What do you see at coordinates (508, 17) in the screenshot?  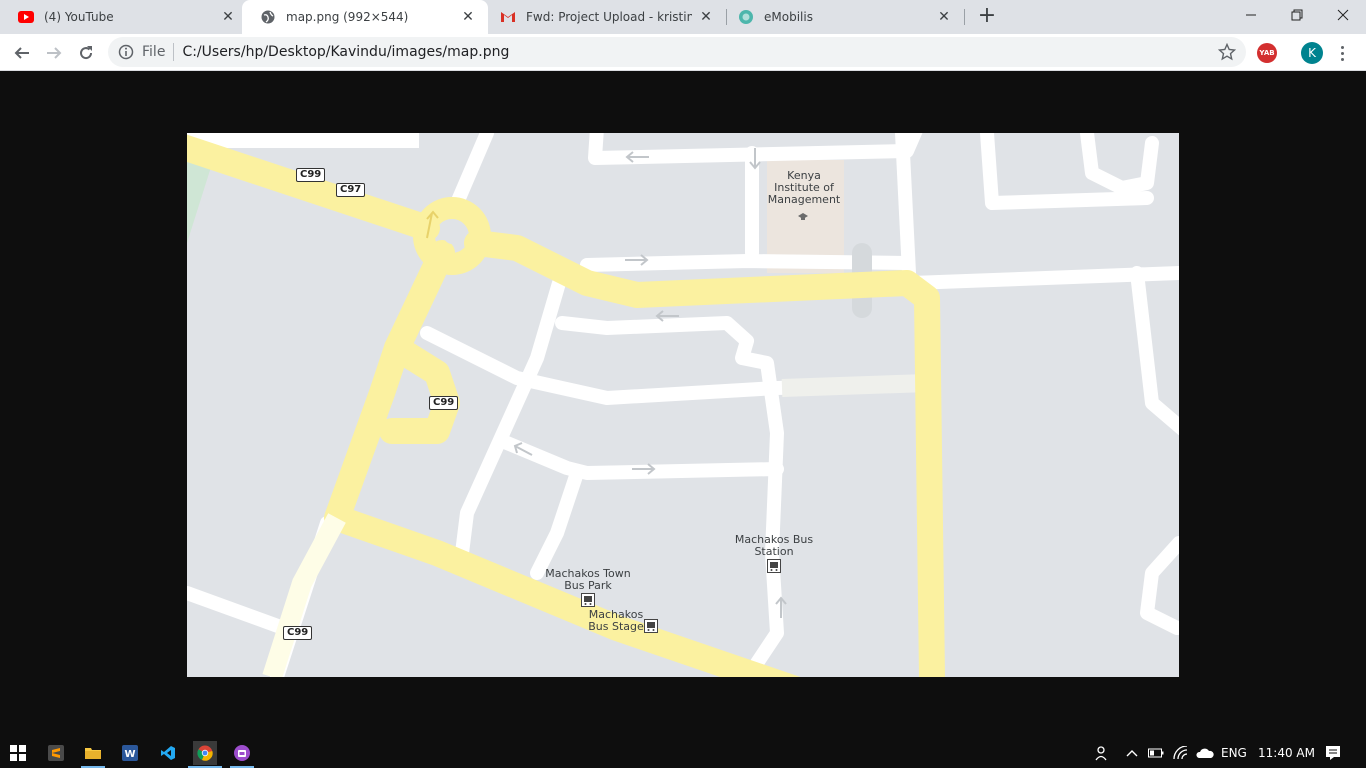 I see `gmail-icon` at bounding box center [508, 17].